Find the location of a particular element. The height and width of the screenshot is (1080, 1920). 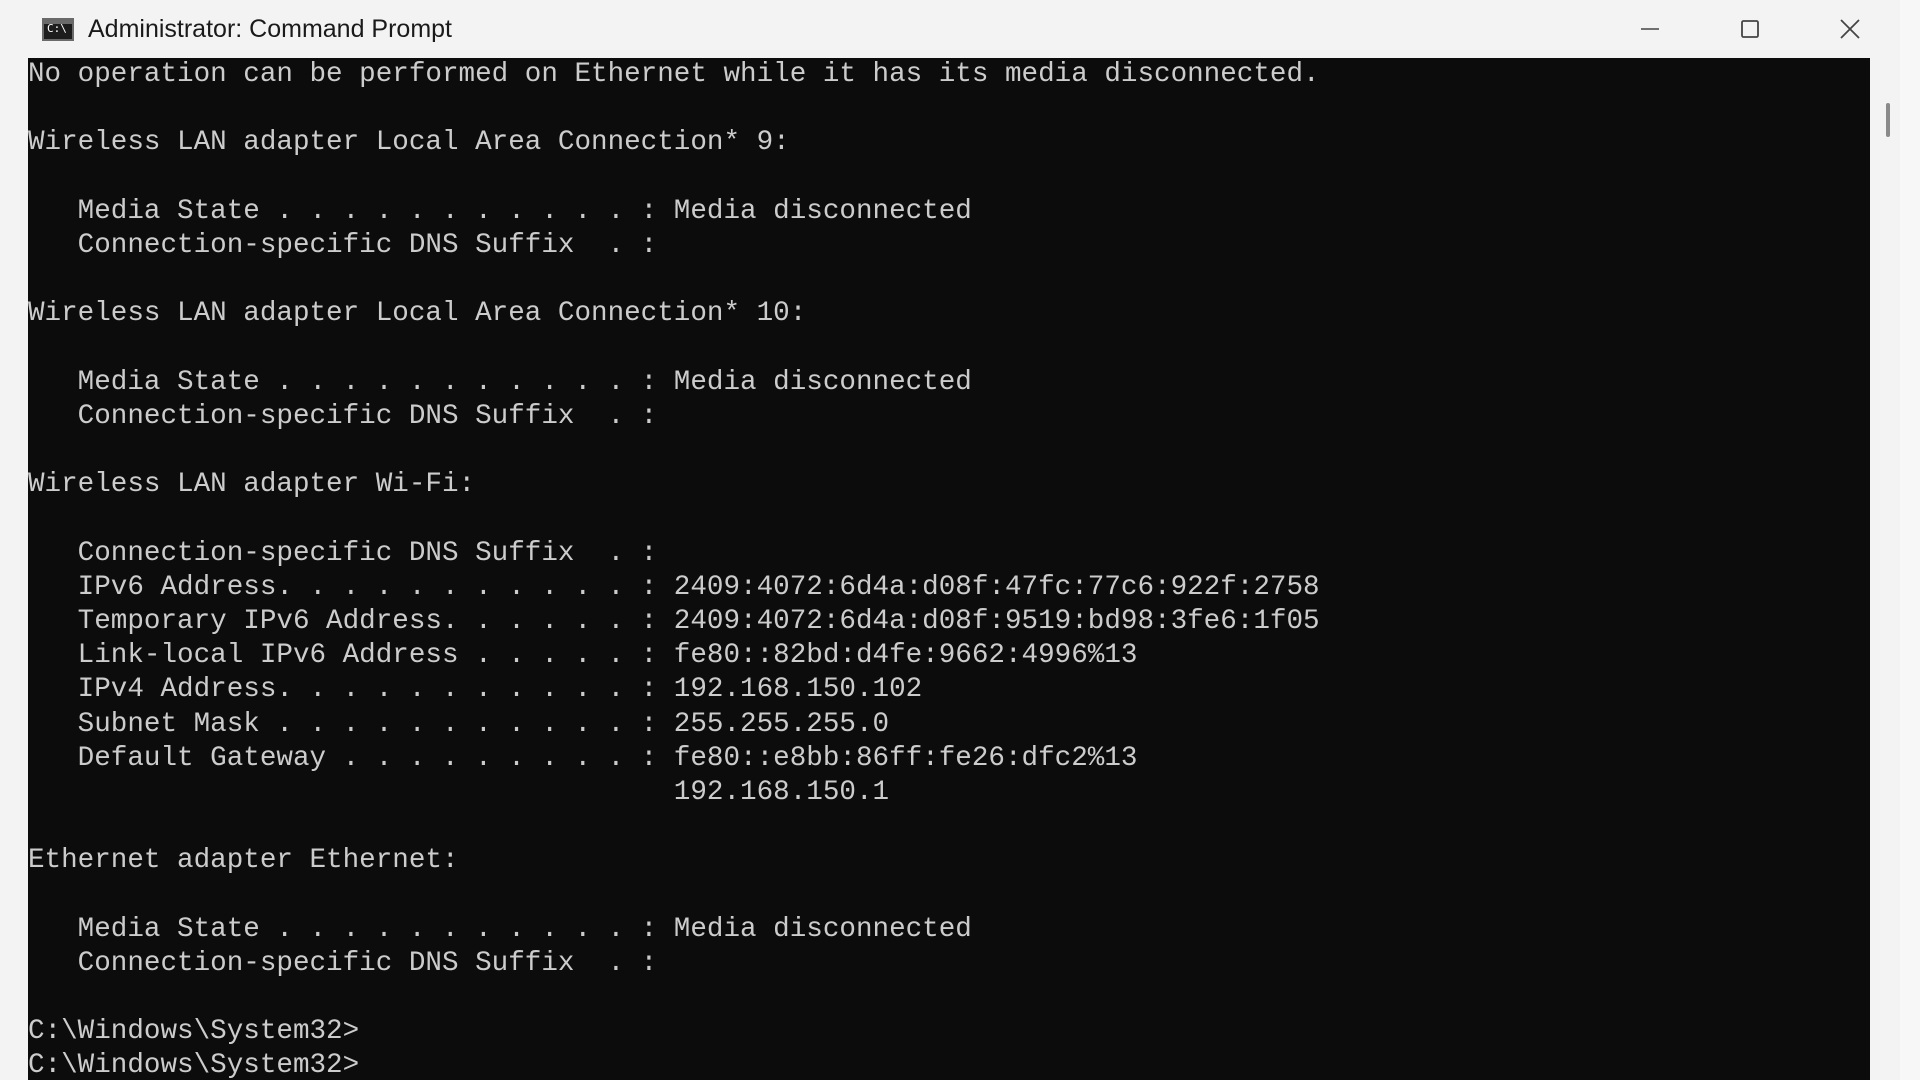

console-line: 192.168.150.1 is located at coordinates (459, 792).